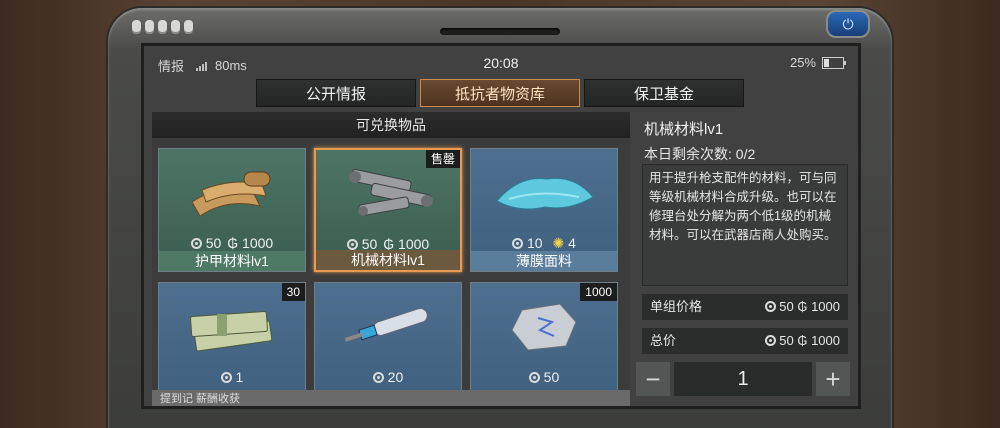 This screenshot has width=1000, height=428. I want to click on status-bar: 情报 80ms 20:08 25%, so click(501, 61).